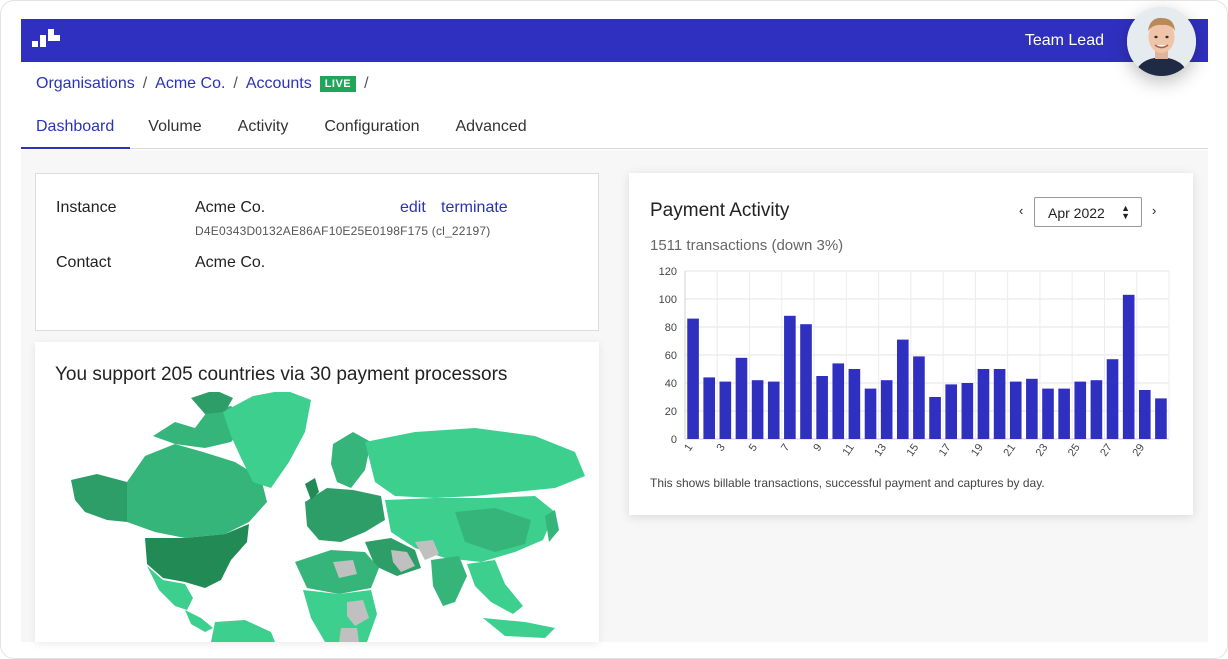 This screenshot has height=659, width=1228. I want to click on x-tick-label: 7, so click(785, 448).